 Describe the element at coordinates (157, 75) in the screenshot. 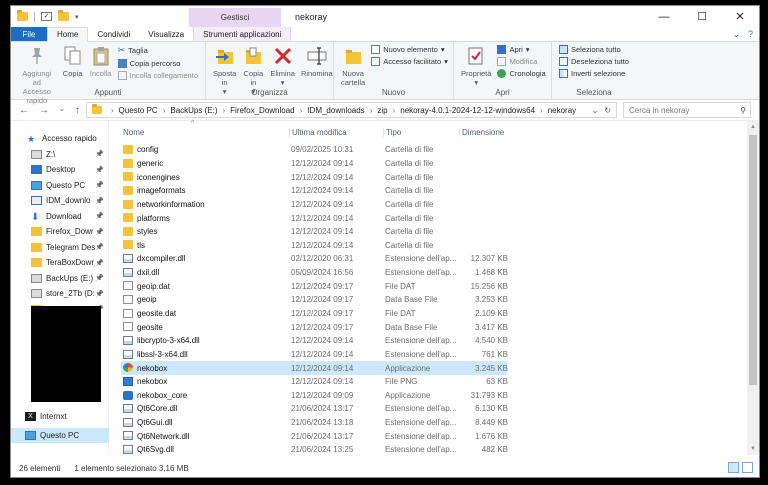

I see `paste-shortcut-button: Incolla collegamento` at that location.